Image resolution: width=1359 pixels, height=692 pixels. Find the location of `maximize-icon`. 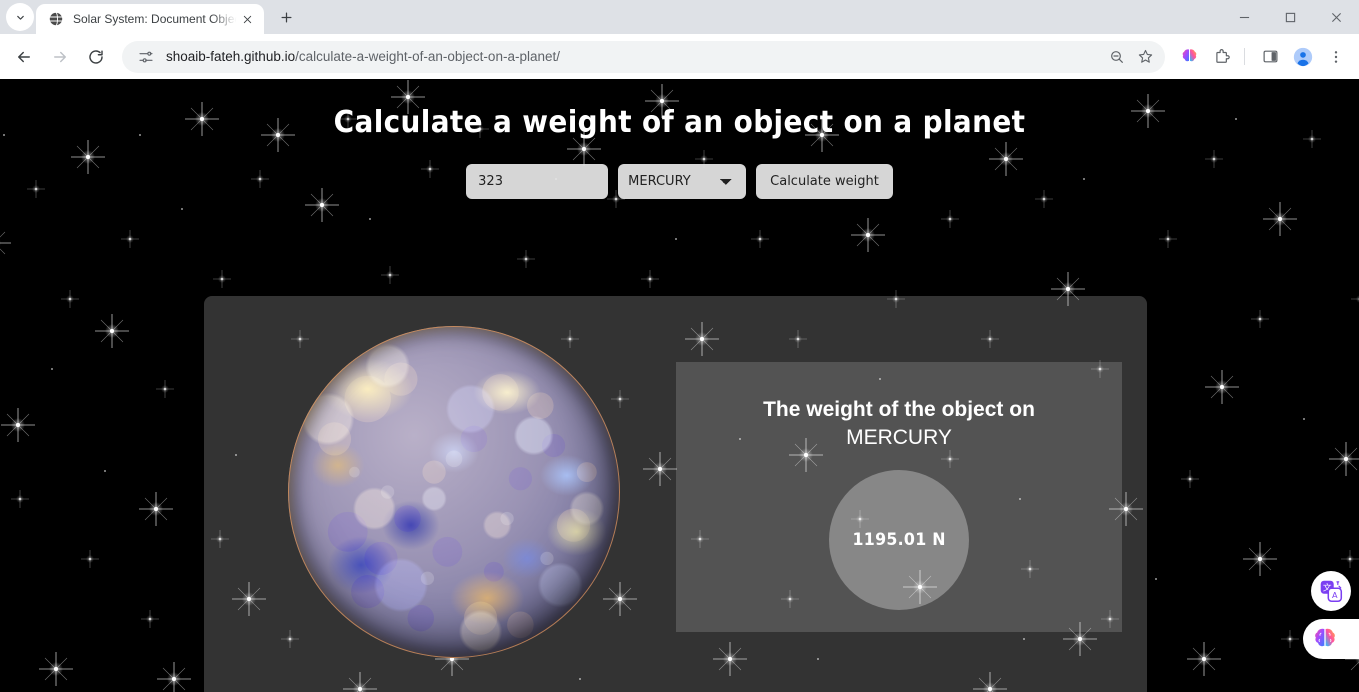

maximize-icon is located at coordinates (1290, 17).